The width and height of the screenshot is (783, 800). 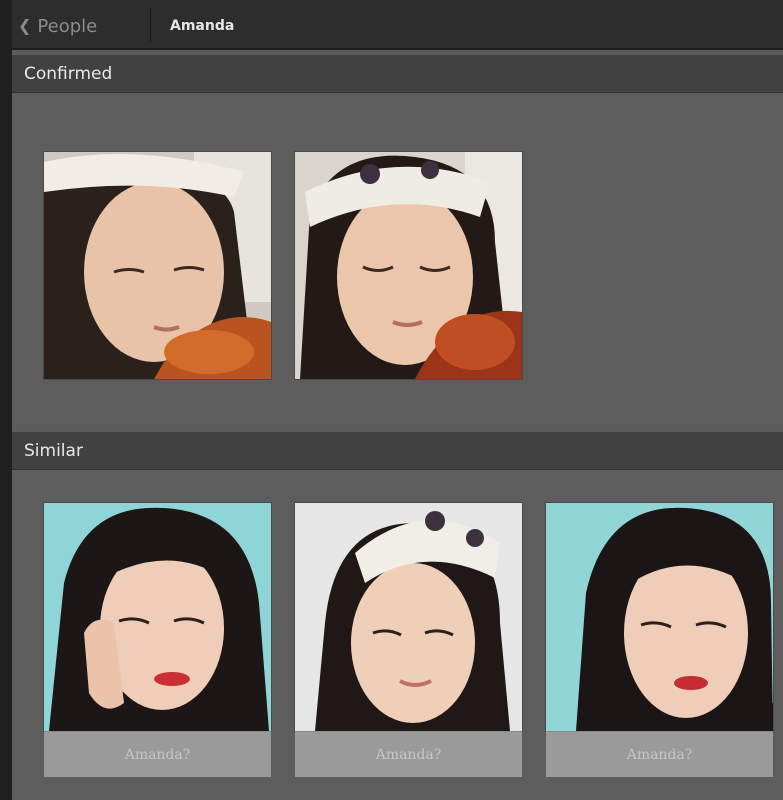 I want to click on portrait-hand-on-cheek-icon, so click(x=157, y=617).